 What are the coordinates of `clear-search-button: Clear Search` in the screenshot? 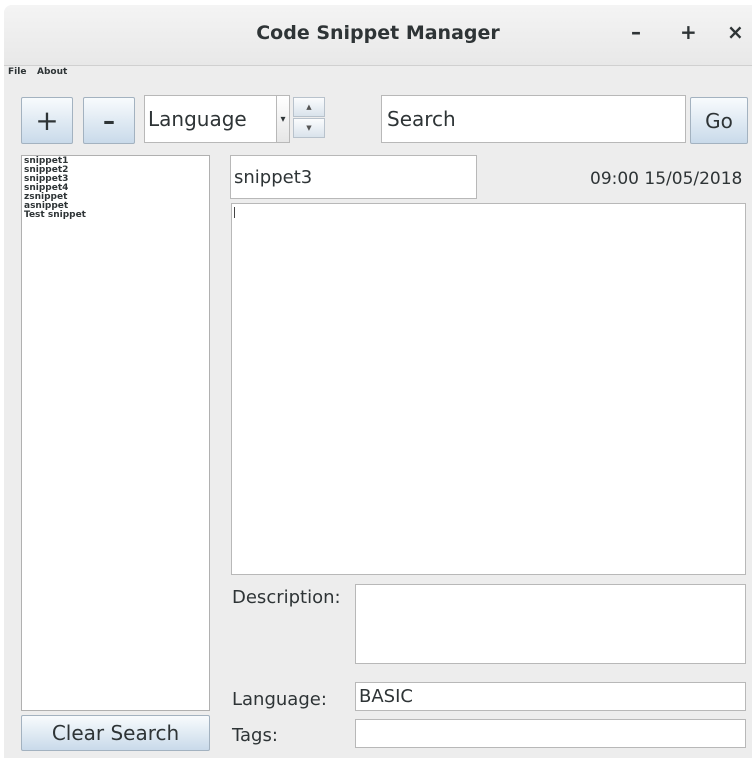 It's located at (115, 733).